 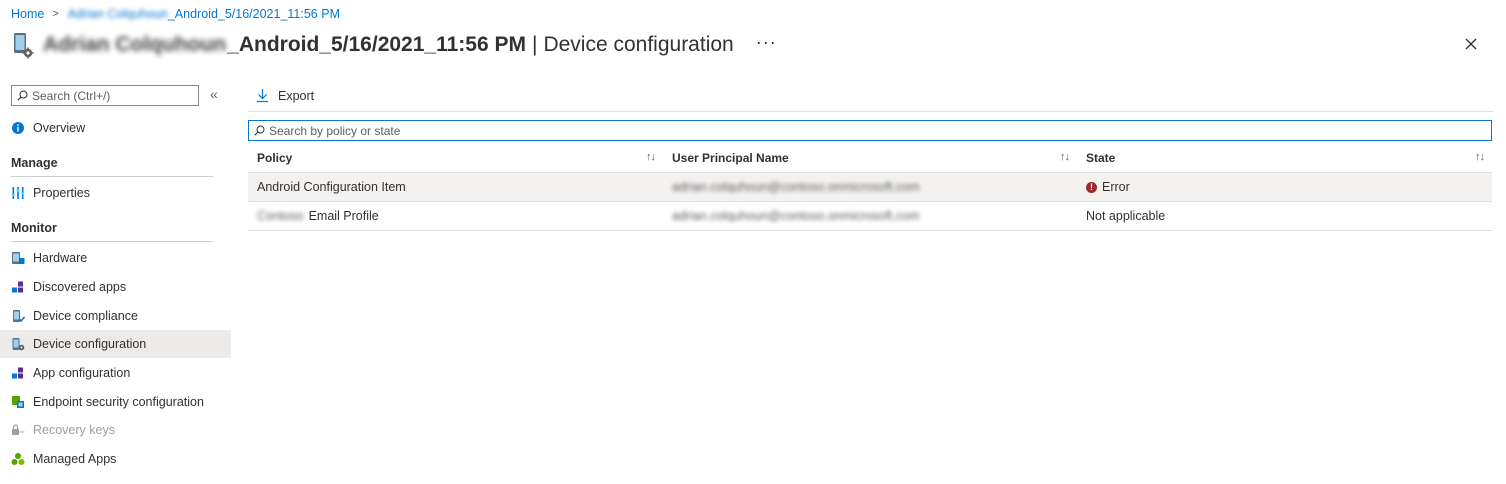 What do you see at coordinates (1126, 216) in the screenshot?
I see `state-value: Not applicable` at bounding box center [1126, 216].